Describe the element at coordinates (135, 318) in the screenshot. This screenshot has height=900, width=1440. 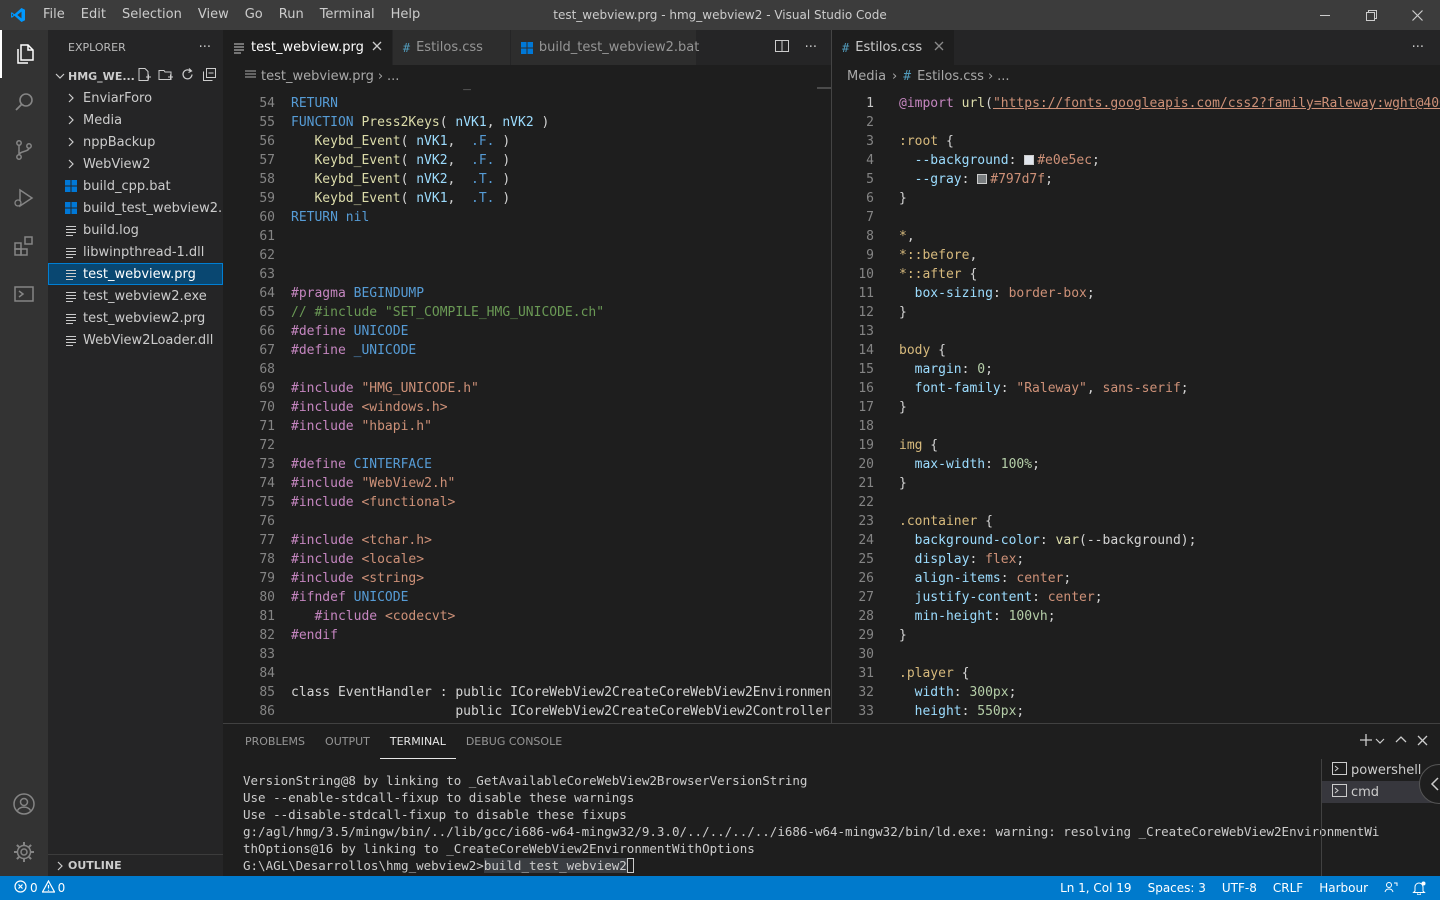
I see `tree-item: test_webview2.prg` at that location.